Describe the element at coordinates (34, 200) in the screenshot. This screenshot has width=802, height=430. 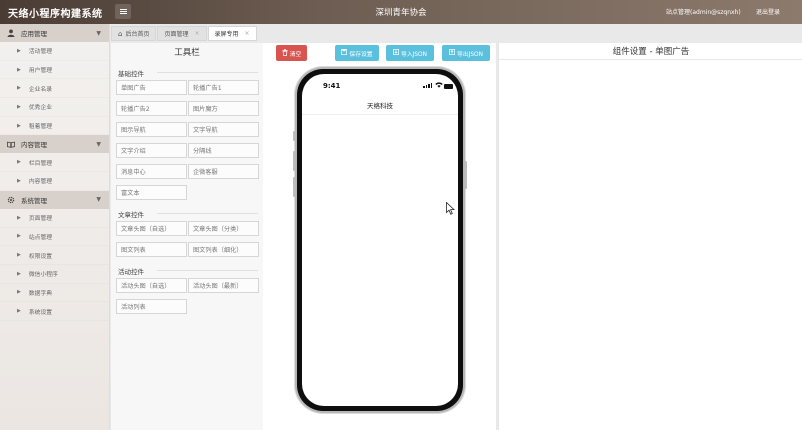
I see `sidebar-group-label: 系统管理` at that location.